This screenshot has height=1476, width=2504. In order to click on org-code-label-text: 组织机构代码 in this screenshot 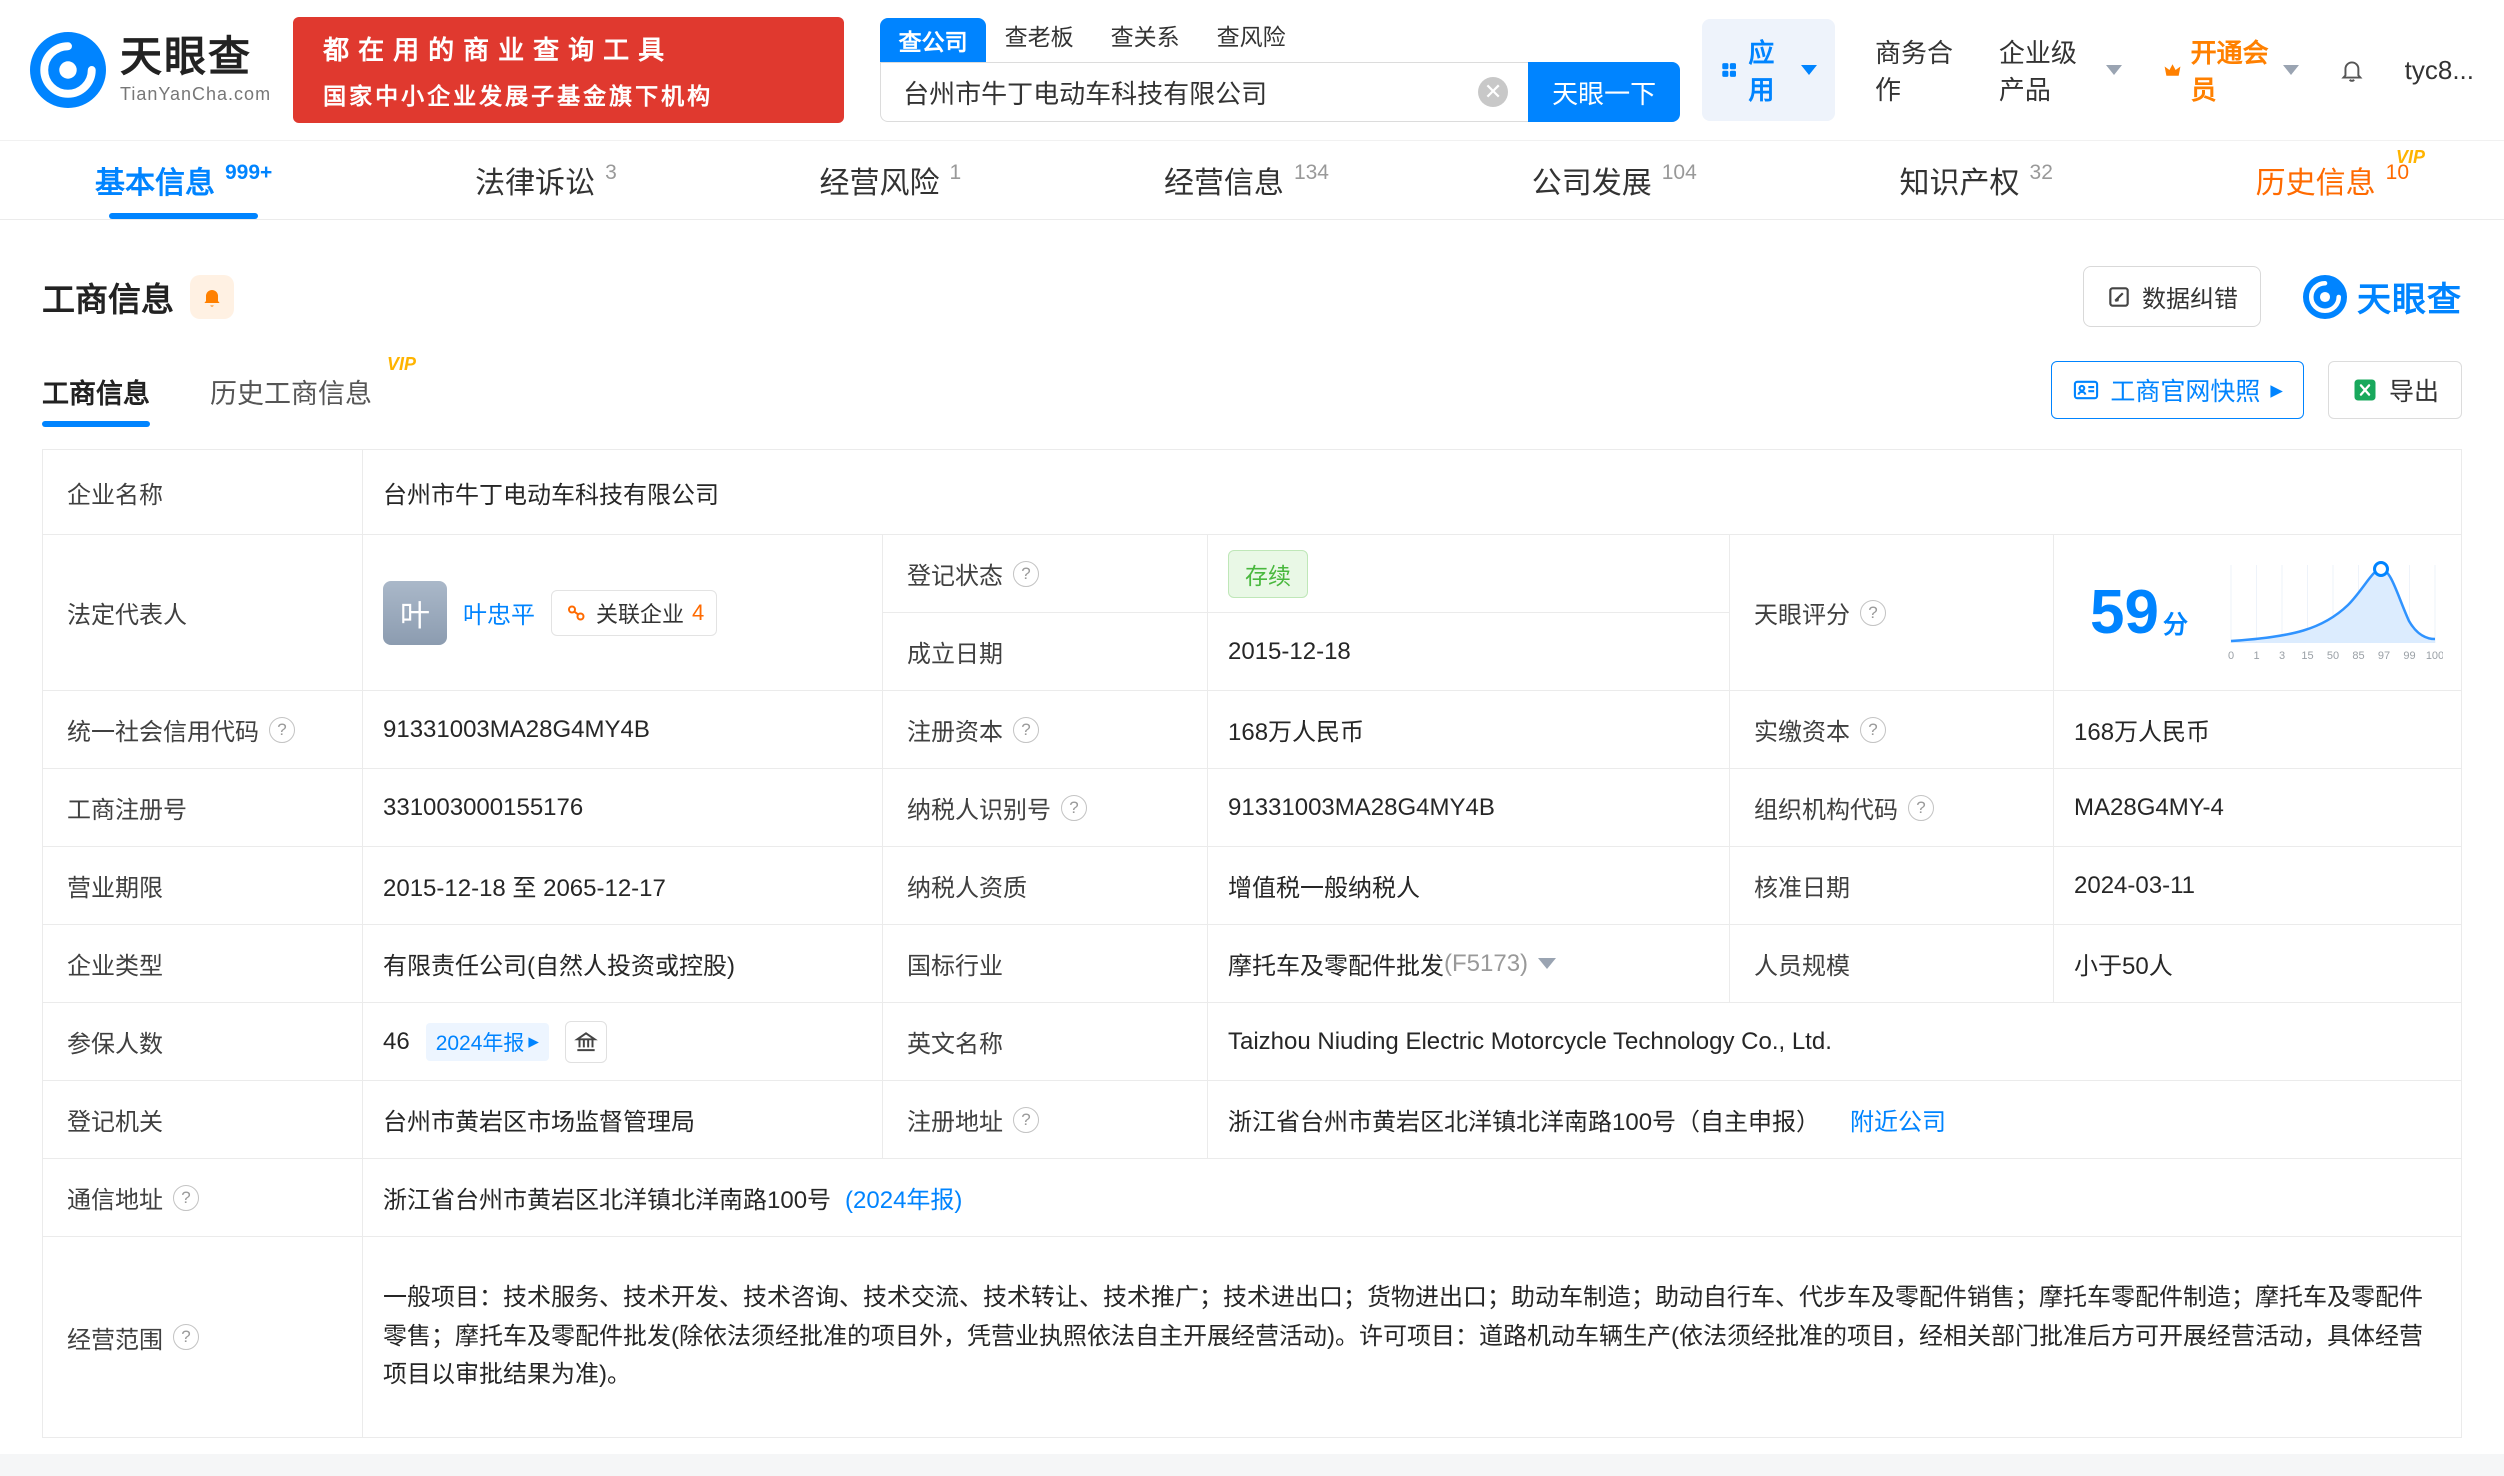, I will do `click(1826, 810)`.